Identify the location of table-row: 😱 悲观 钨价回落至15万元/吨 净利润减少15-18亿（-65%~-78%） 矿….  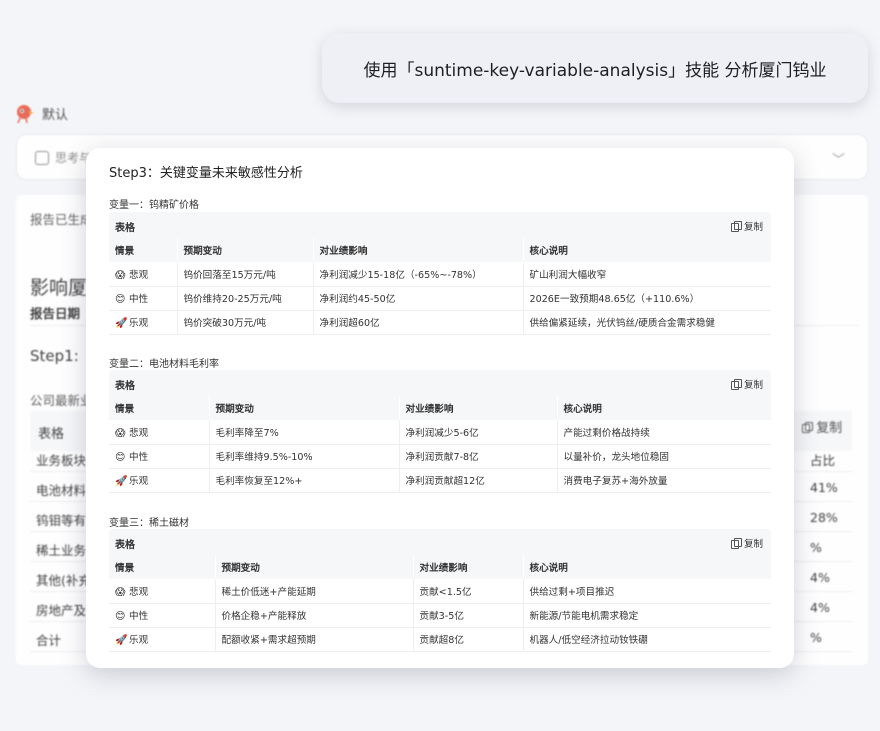
(440, 274).